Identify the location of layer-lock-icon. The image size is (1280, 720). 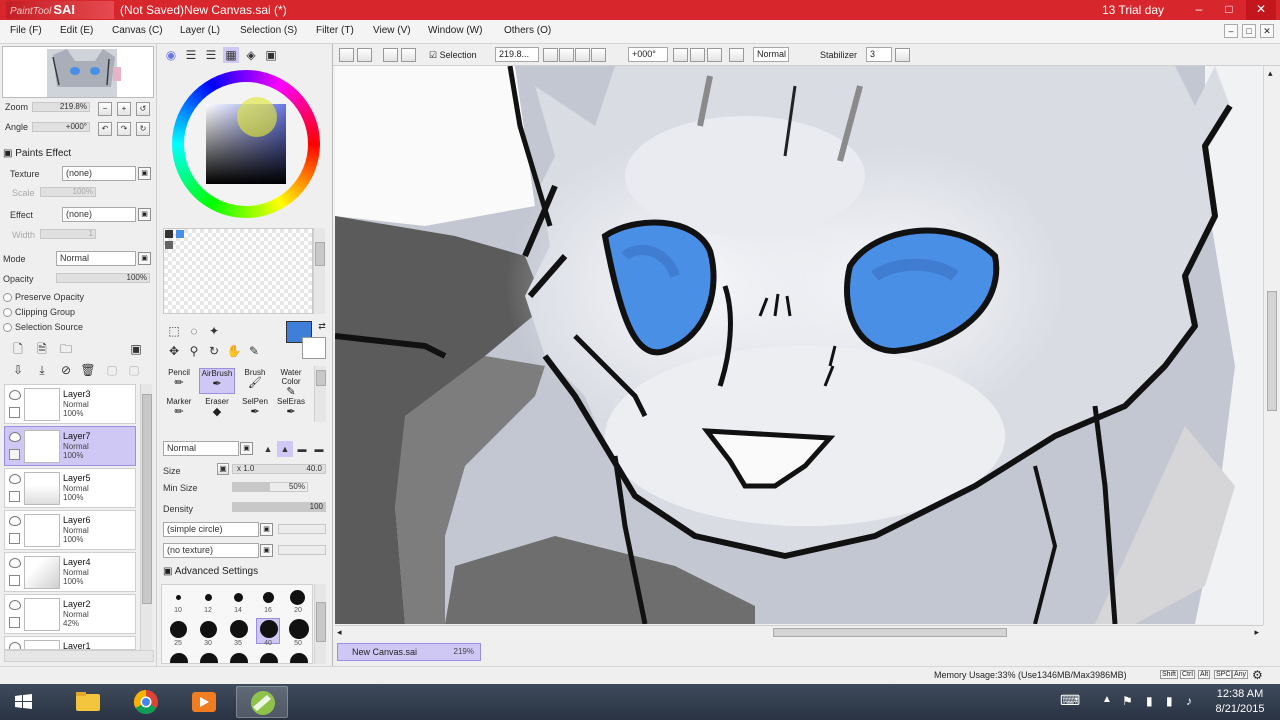
(14, 622).